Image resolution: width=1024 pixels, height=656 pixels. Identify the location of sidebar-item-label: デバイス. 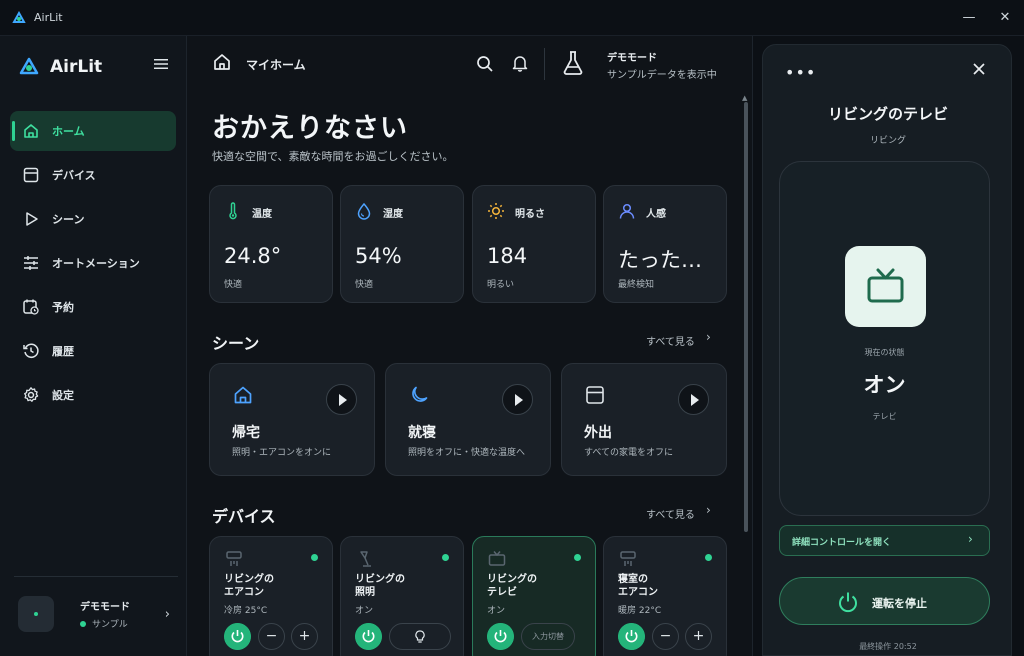
(74, 175).